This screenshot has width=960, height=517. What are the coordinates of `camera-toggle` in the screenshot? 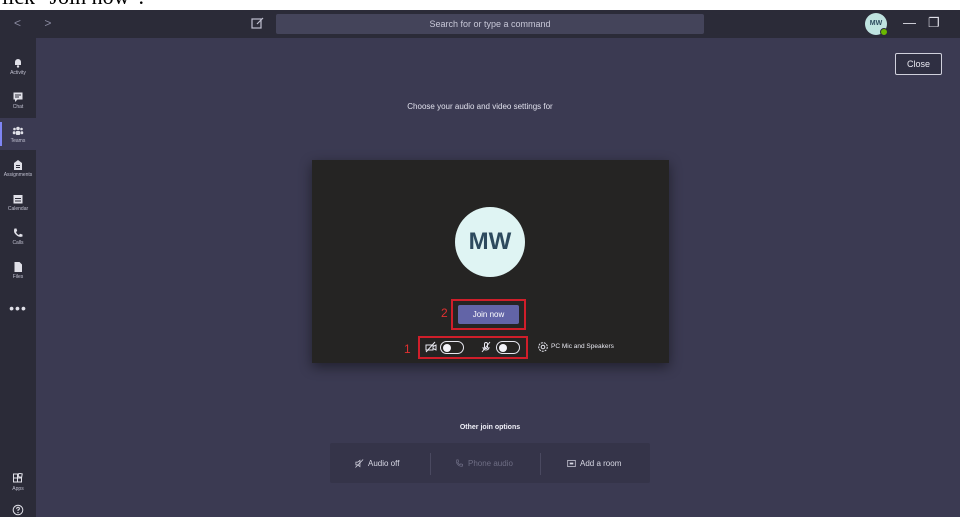 It's located at (452, 347).